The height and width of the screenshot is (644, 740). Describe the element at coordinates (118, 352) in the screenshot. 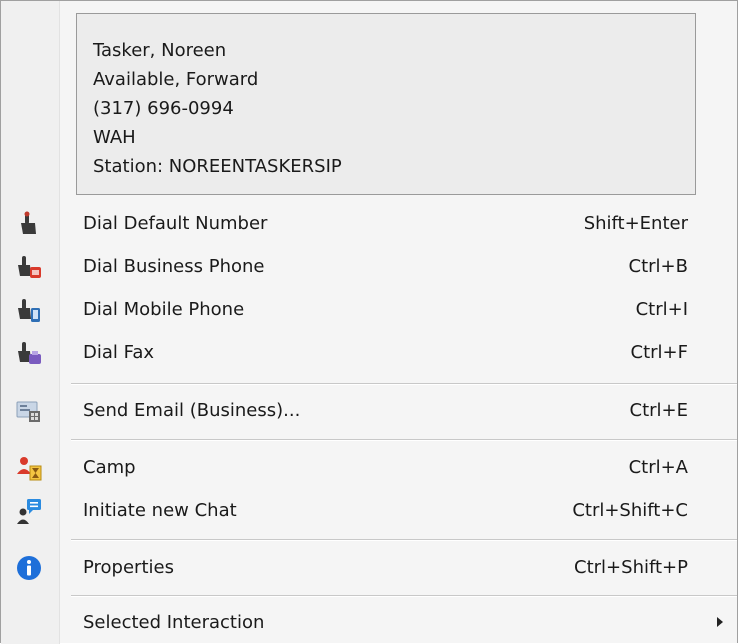

I see `menu-item-label: Dial Fax` at that location.